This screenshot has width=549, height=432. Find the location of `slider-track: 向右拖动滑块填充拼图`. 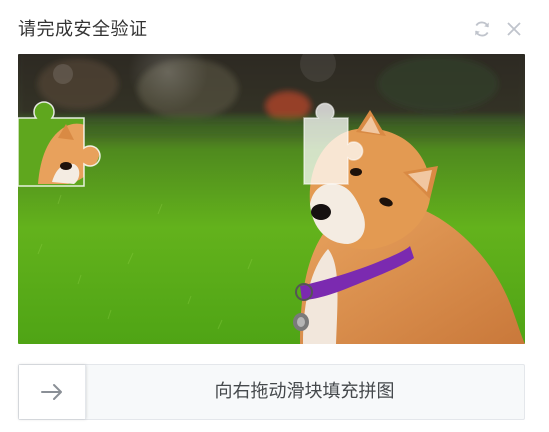

slider-track: 向右拖动滑块填充拼图 is located at coordinates (271, 392).